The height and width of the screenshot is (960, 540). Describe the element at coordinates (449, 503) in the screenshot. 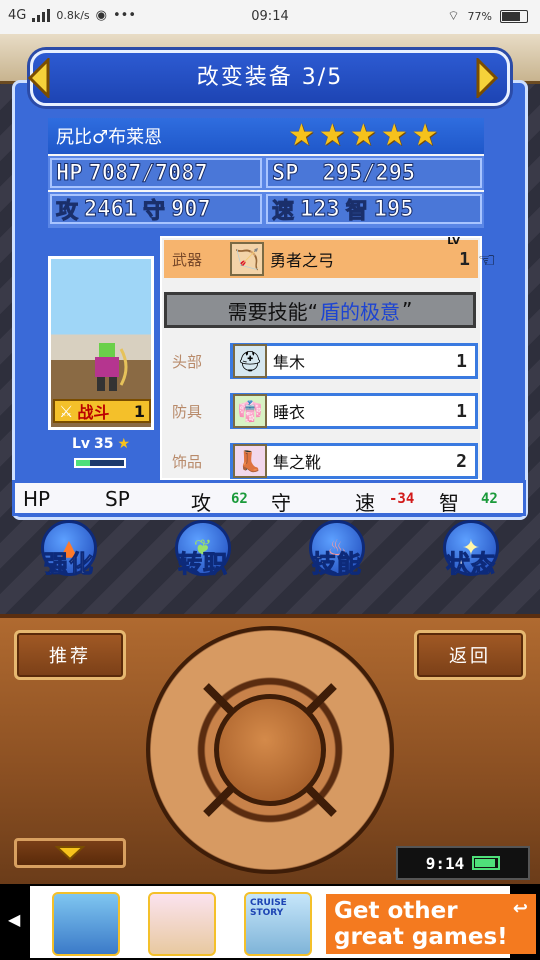

I see `diff-int-label: 智` at that location.